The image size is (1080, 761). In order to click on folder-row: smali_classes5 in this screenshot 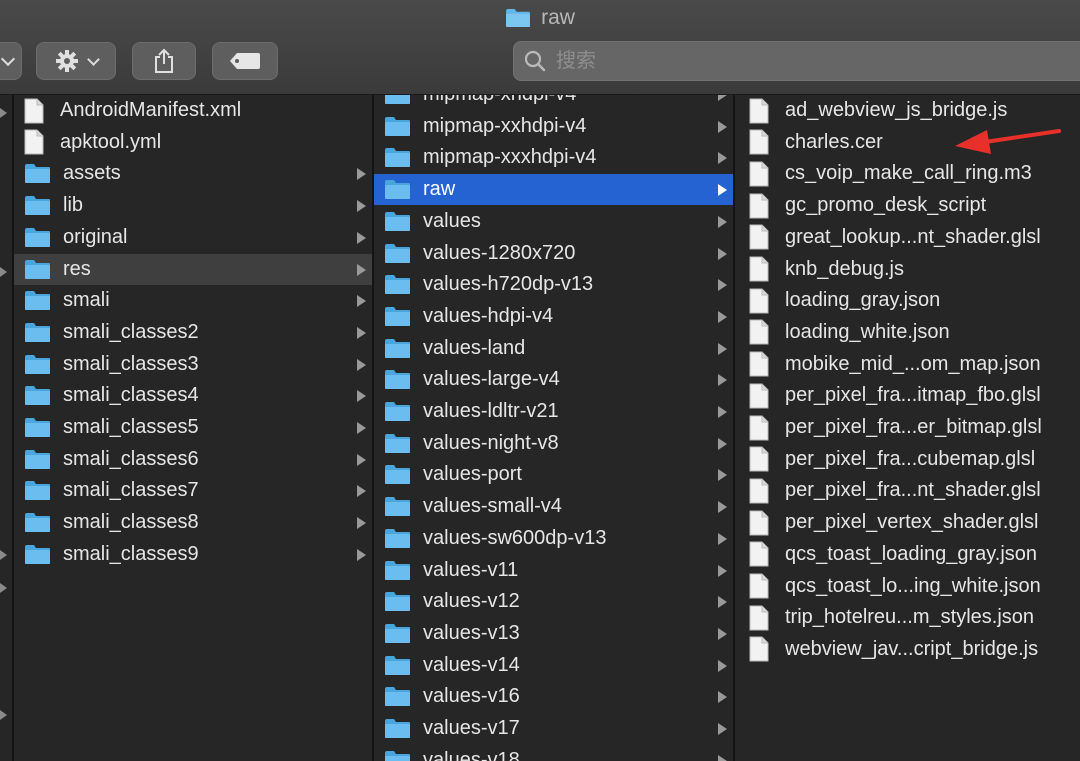, I will do `click(193, 427)`.